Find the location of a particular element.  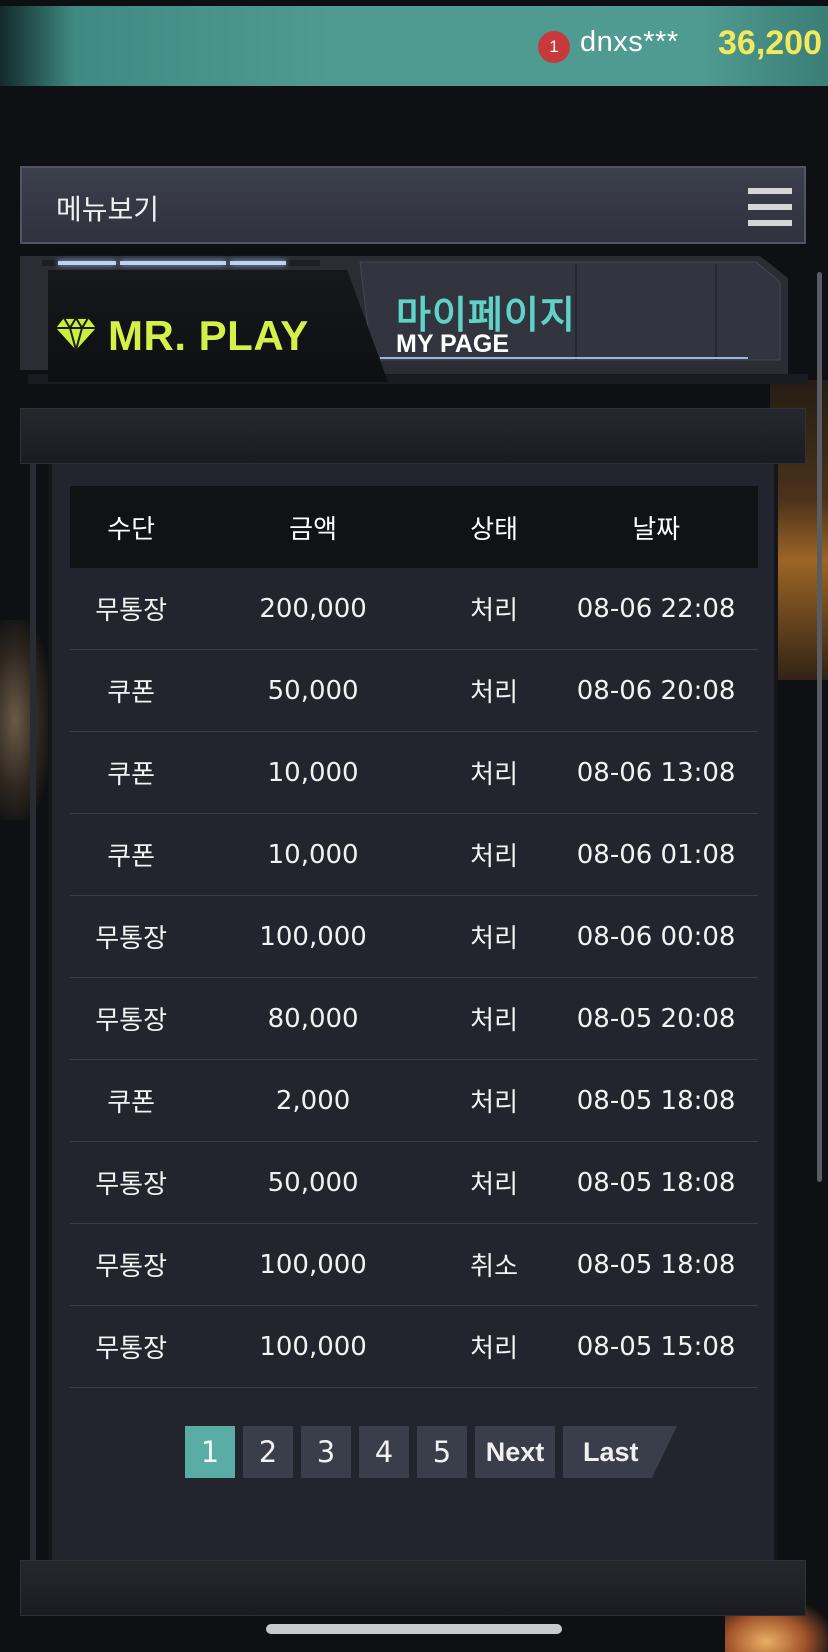

top-bar: 1 dnxs*** 36,200 is located at coordinates (414, 46).